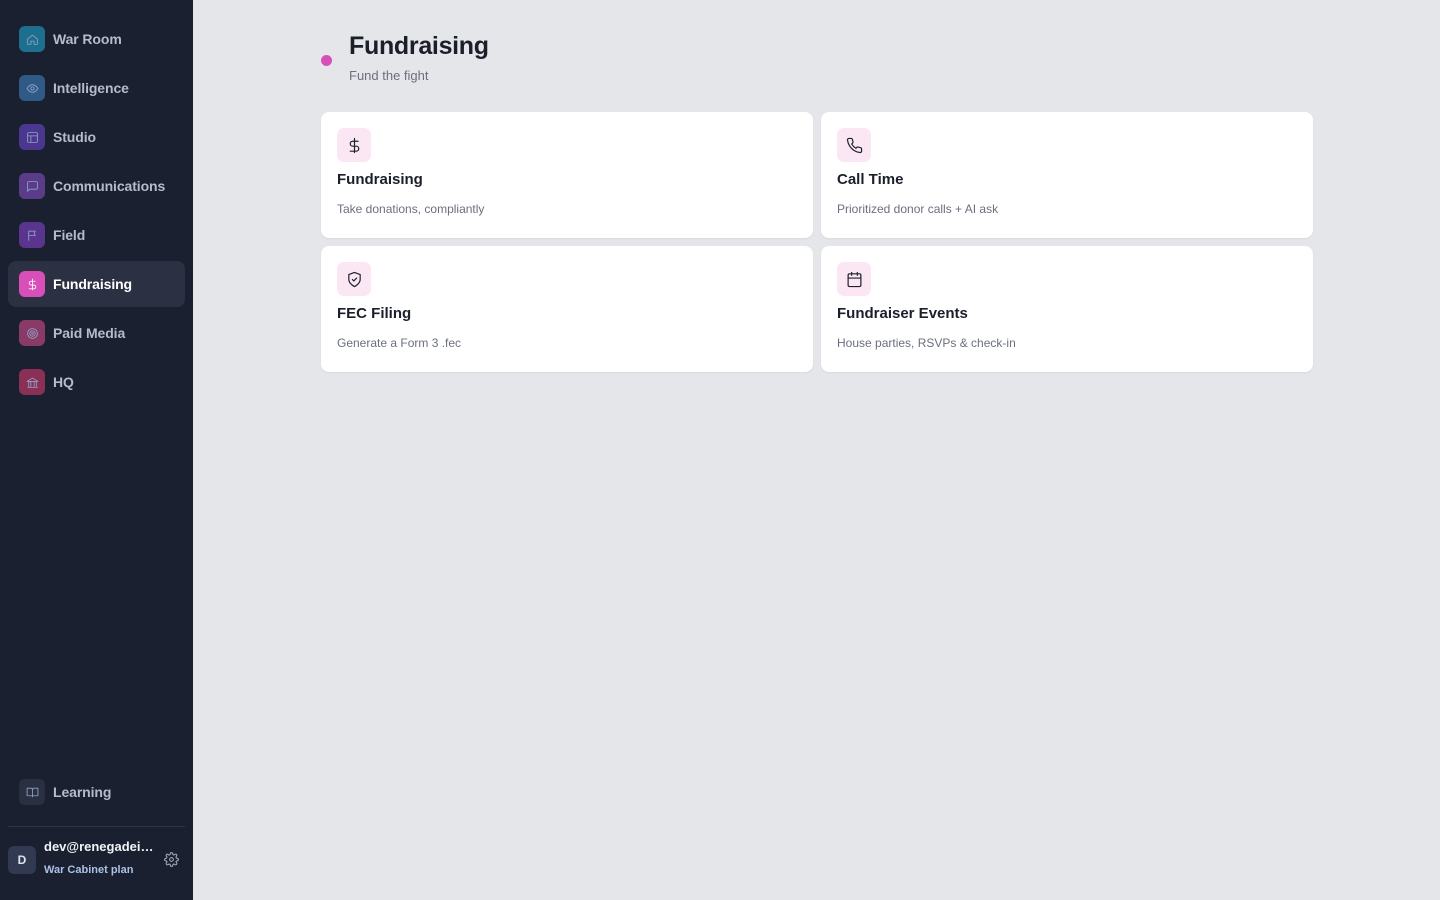 The height and width of the screenshot is (900, 1440). I want to click on sidebar-item-label: Learning, so click(82, 792).